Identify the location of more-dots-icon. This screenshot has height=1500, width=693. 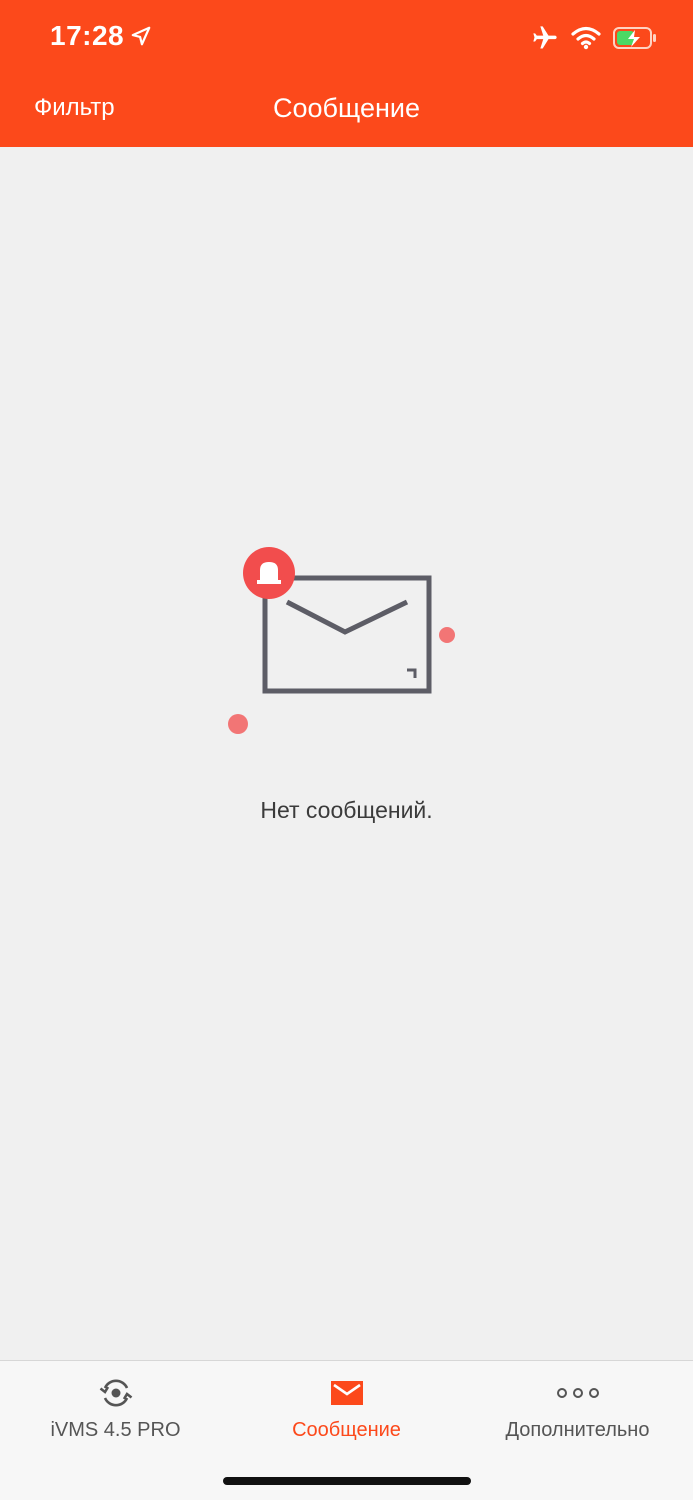
(577, 1393).